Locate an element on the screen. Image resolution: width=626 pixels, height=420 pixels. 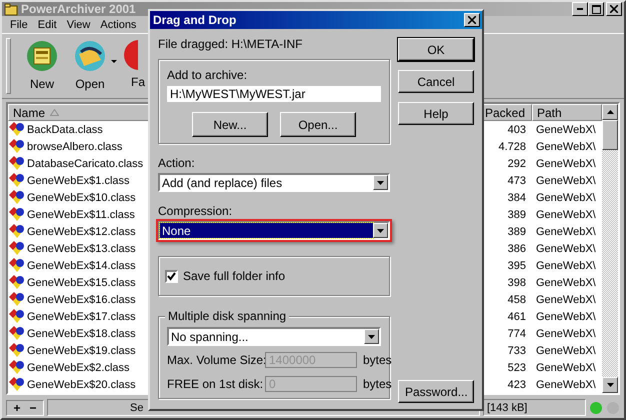
table-cell-text: 458 is located at coordinates (516, 300).